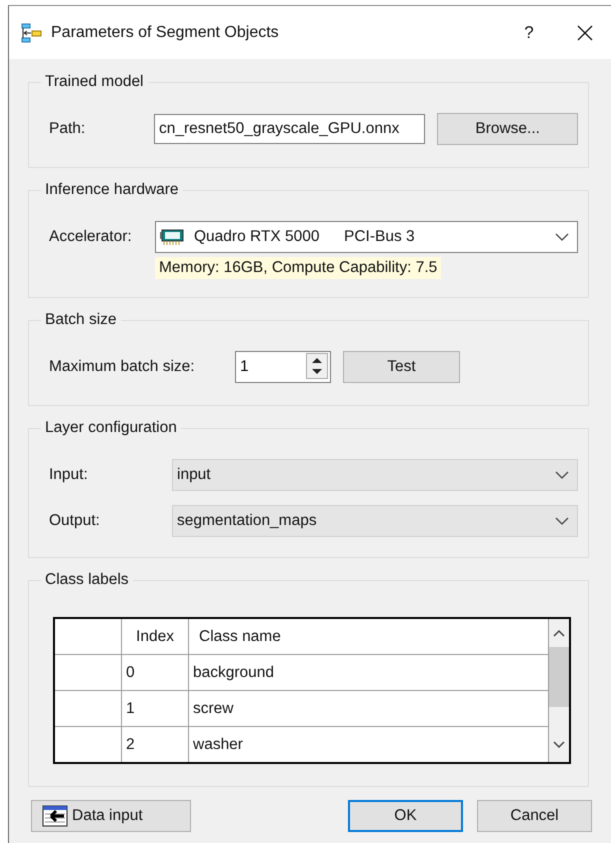 The height and width of the screenshot is (843, 611). Describe the element at coordinates (155, 636) in the screenshot. I see `column-header: Index` at that location.